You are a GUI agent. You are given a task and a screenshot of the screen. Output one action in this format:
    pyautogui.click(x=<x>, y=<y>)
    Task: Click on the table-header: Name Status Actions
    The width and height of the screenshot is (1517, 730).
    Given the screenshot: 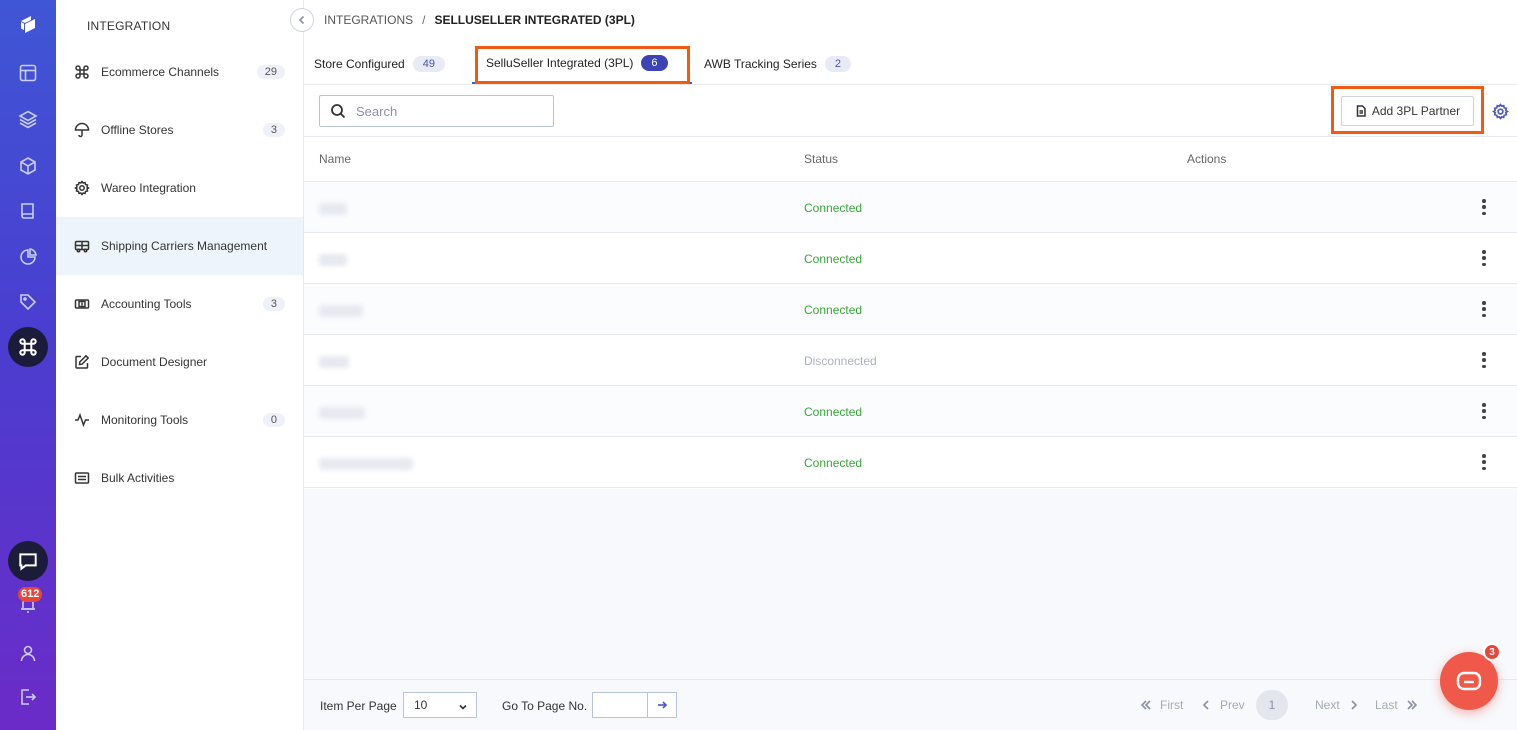 What is the action you would take?
    pyautogui.click(x=910, y=159)
    